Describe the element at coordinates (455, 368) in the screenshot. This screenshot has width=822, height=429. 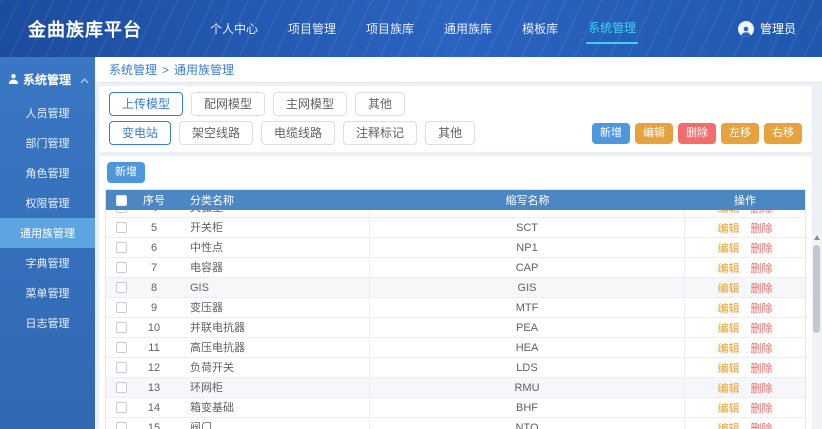
I see `table-row: 12 负荷开关 LDS 编辑 删除` at that location.